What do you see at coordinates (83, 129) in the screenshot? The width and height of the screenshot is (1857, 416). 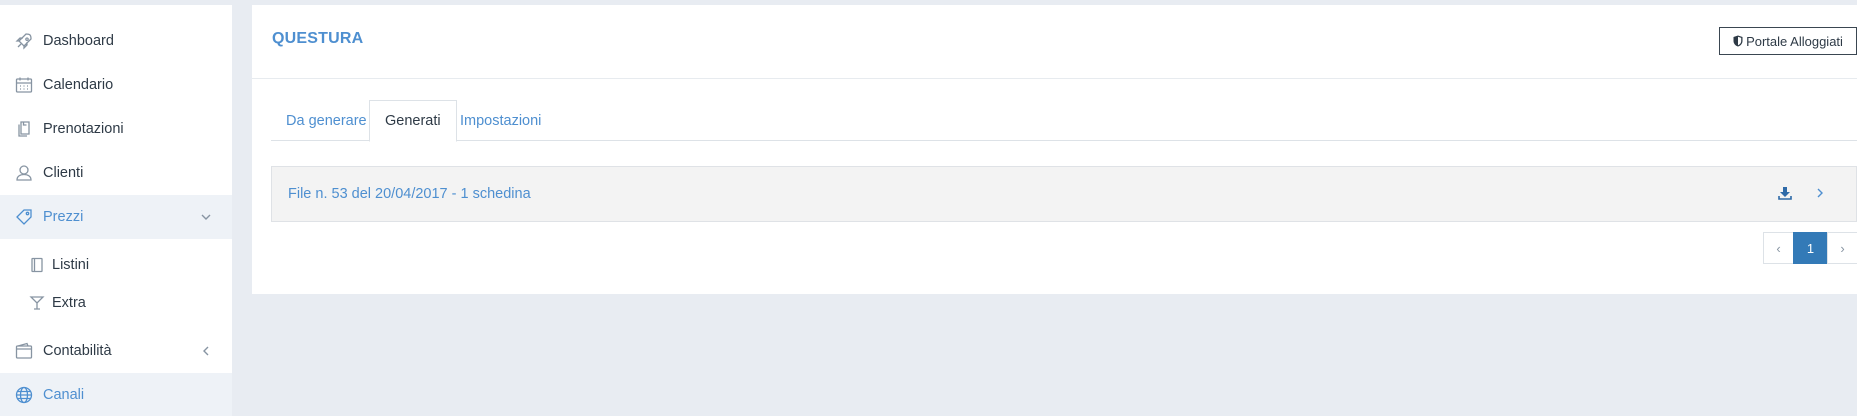 I see `sidebar-item-label: Prenotazioni` at bounding box center [83, 129].